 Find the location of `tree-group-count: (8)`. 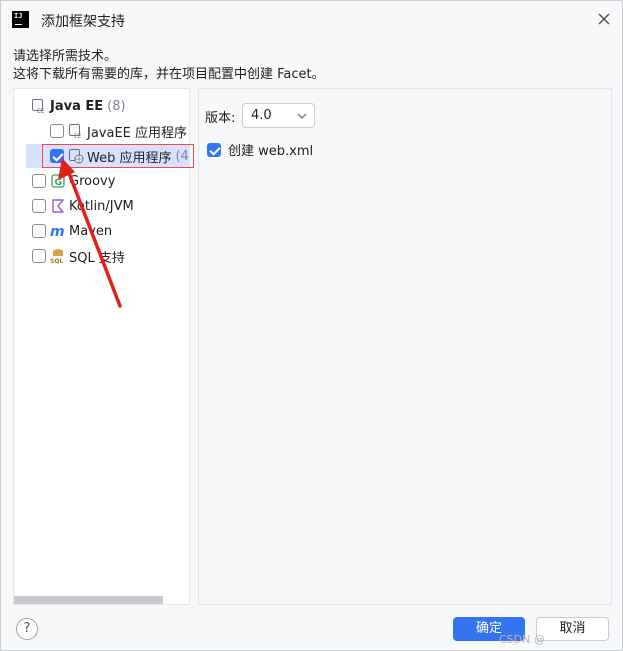

tree-group-count: (8) is located at coordinates (116, 106).